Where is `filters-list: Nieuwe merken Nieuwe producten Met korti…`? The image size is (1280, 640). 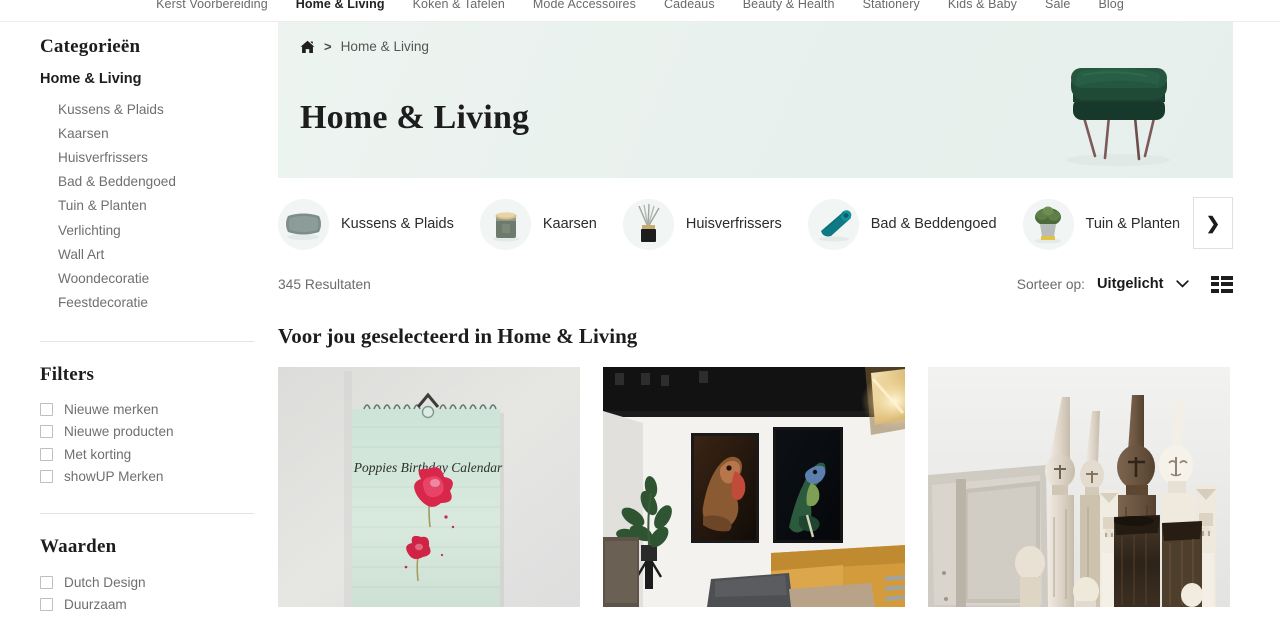 filters-list: Nieuwe merken Nieuwe producten Met korti… is located at coordinates (147, 443).